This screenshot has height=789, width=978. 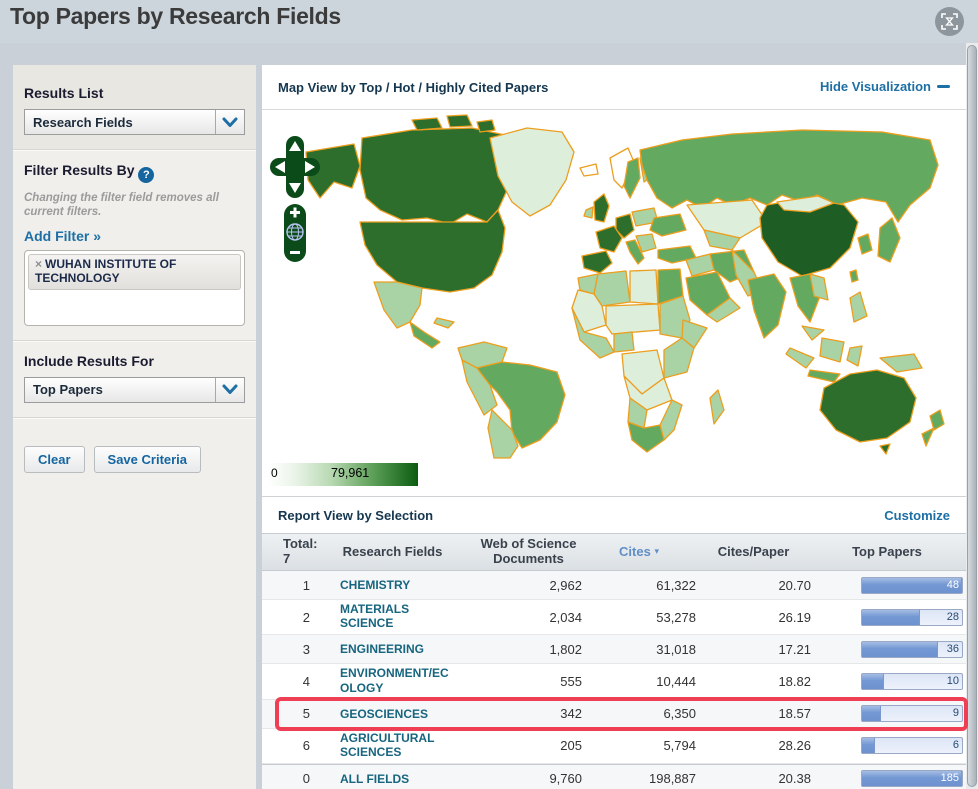 What do you see at coordinates (306, 617) in the screenshot?
I see `rank-cell: 2` at bounding box center [306, 617].